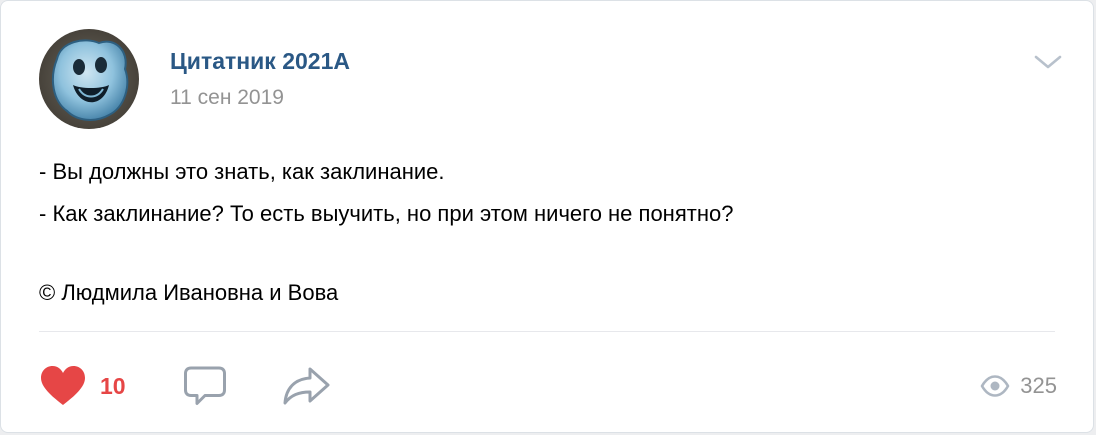 The image size is (1096, 435). What do you see at coordinates (544, 253) in the screenshot?
I see `post-text-line` at bounding box center [544, 253].